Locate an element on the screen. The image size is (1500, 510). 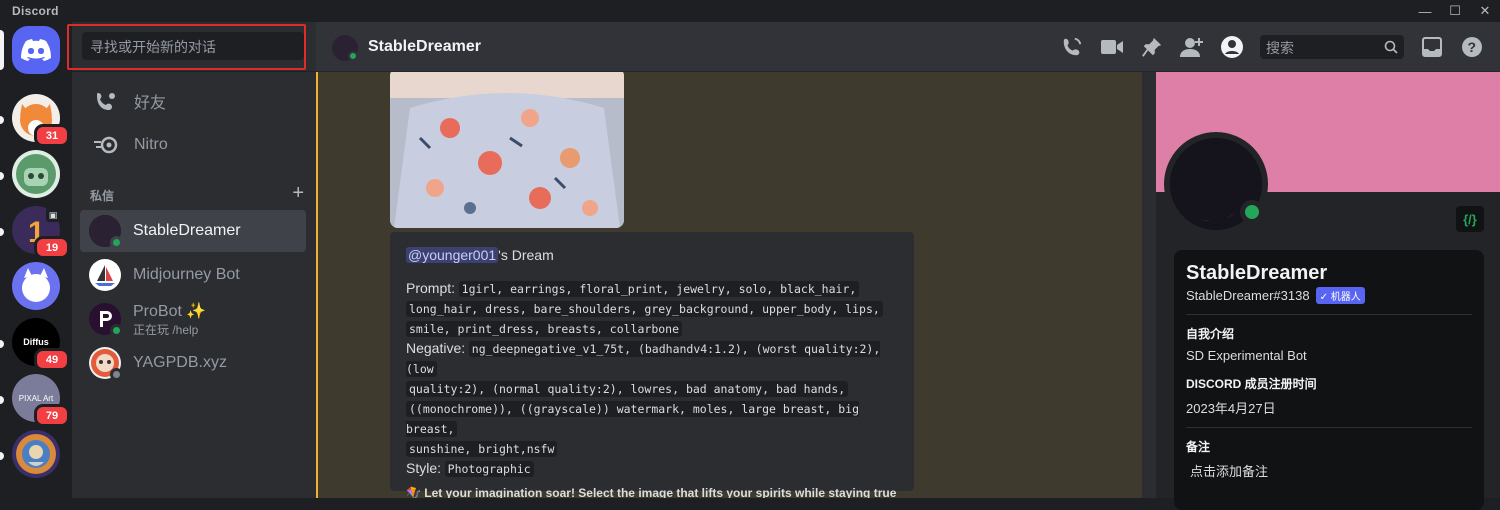
friends-icon is located at coordinates (106, 101).